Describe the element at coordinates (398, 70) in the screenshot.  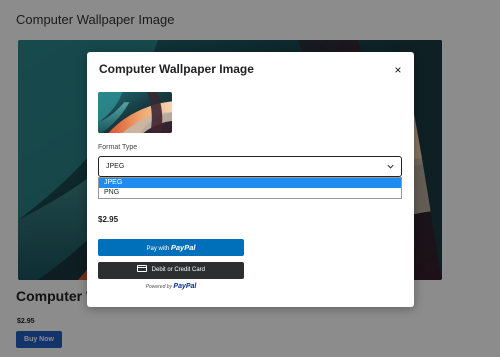
I see `close-icon: ×` at that location.